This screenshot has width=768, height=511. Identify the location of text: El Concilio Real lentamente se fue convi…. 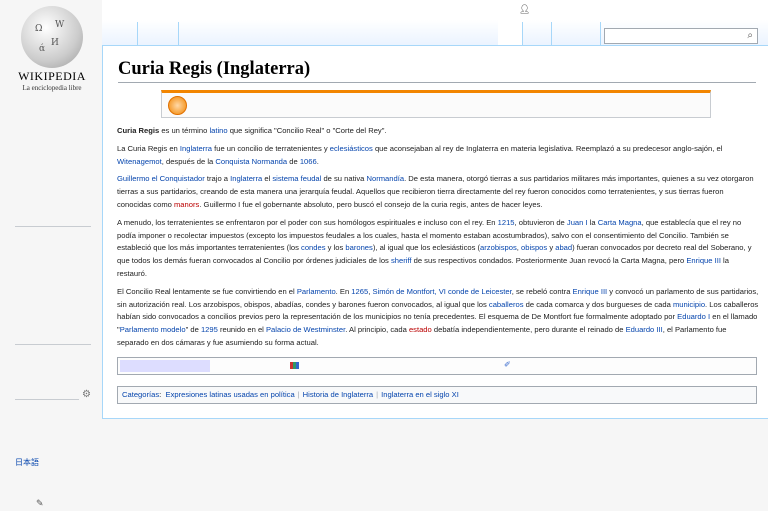
(207, 291).